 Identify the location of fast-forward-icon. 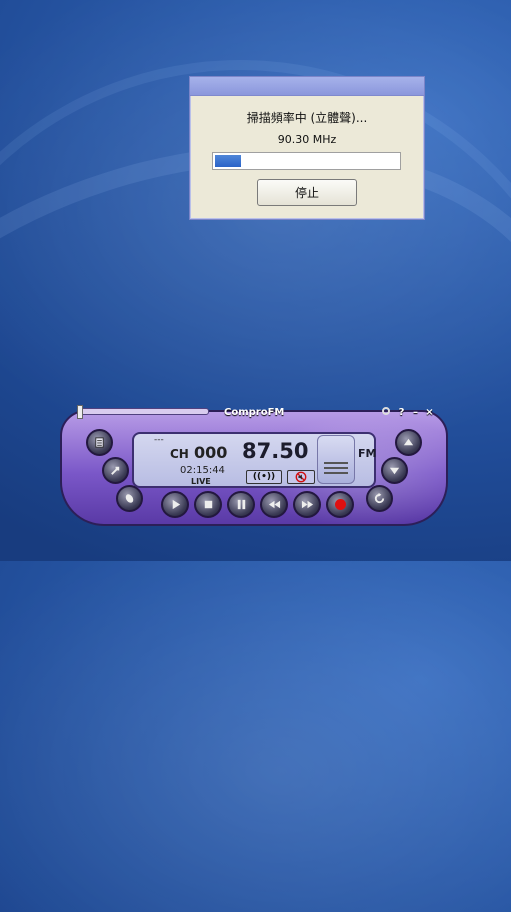
(307, 504).